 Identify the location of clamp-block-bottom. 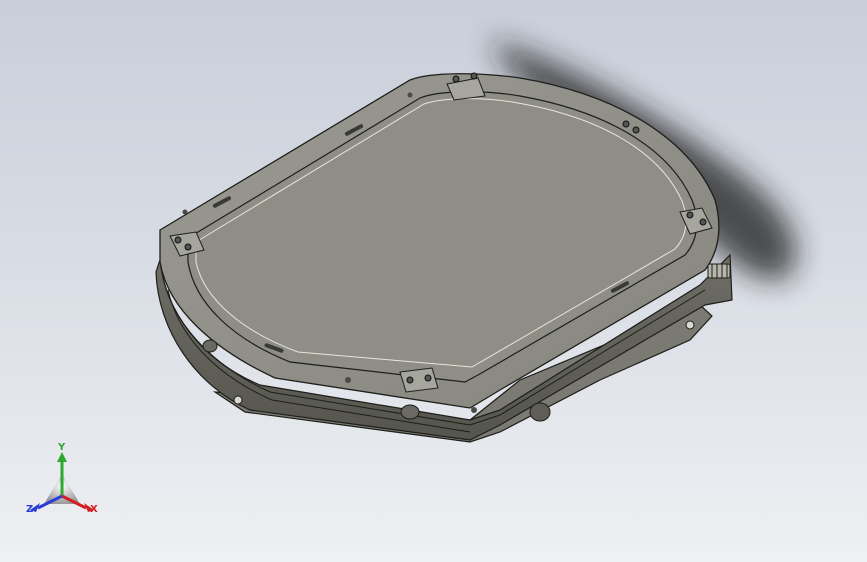
(419, 380).